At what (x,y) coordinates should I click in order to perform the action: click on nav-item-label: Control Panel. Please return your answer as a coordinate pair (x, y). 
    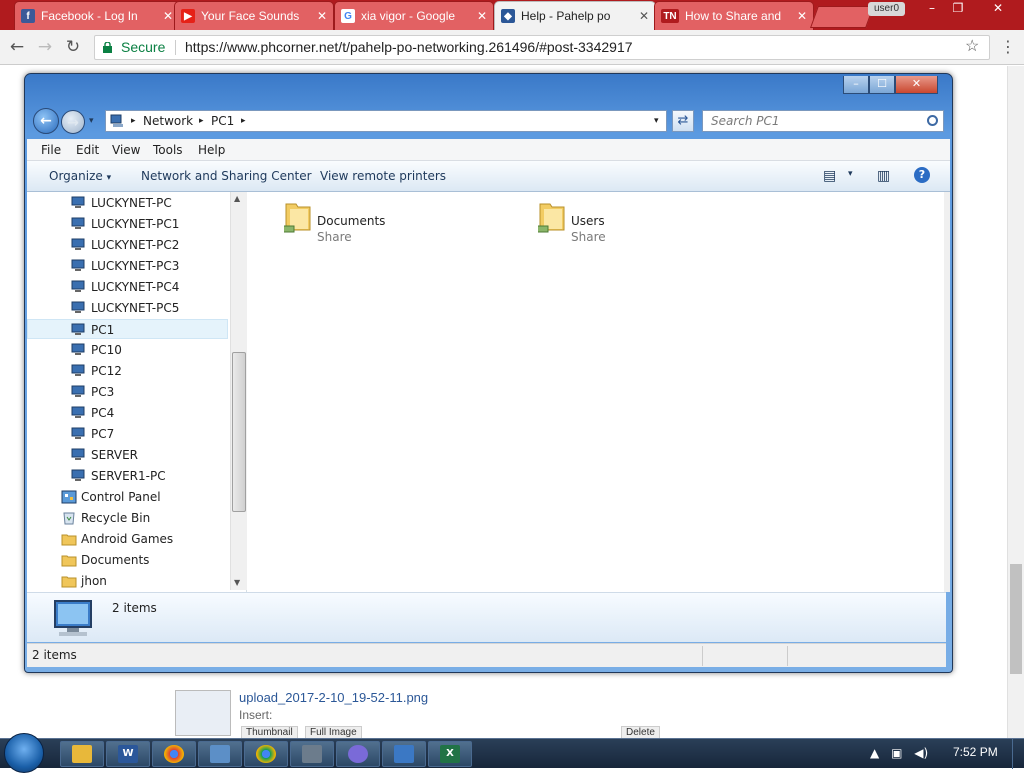
    Looking at the image, I should click on (121, 497).